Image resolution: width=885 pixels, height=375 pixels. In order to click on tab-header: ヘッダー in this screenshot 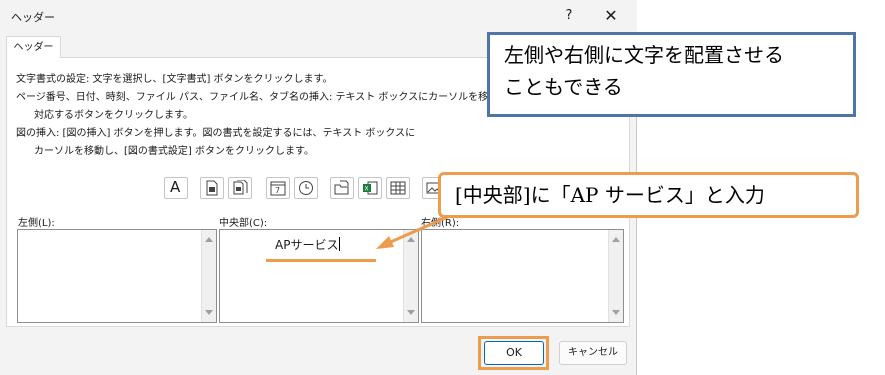, I will do `click(33, 47)`.